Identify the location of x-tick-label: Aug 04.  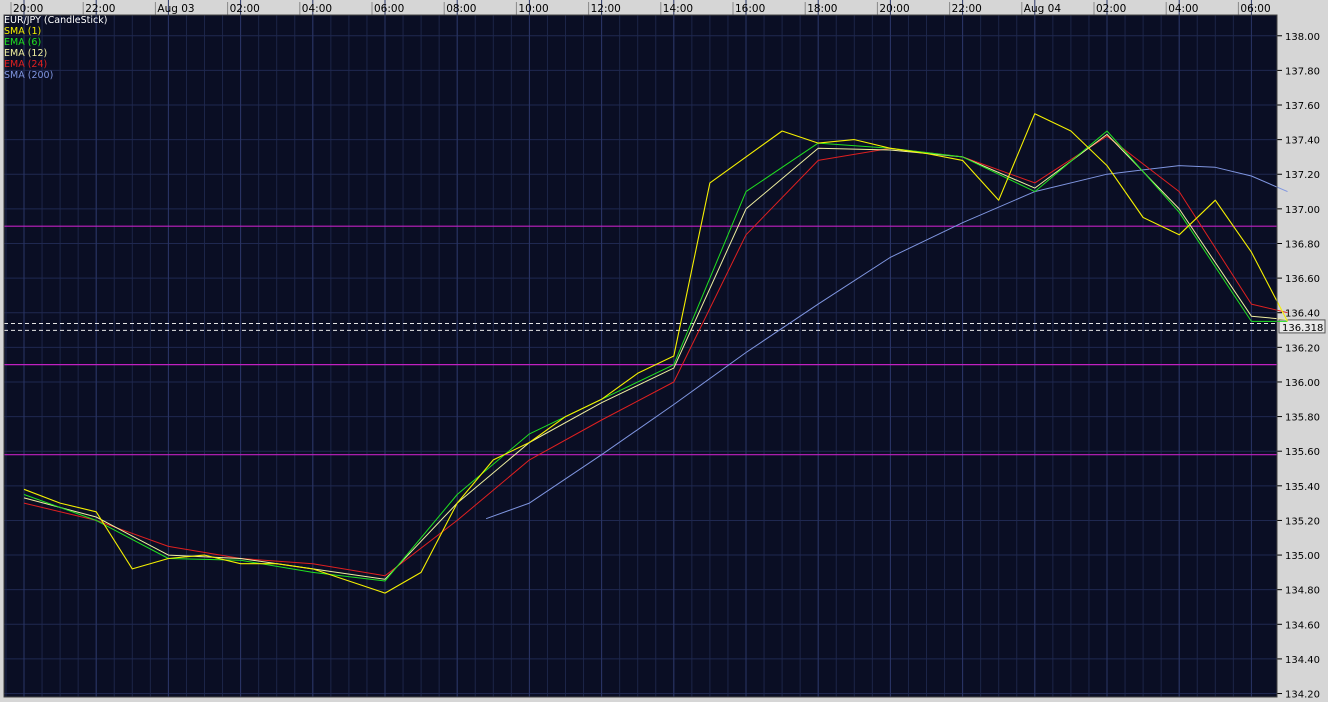
(1043, 9).